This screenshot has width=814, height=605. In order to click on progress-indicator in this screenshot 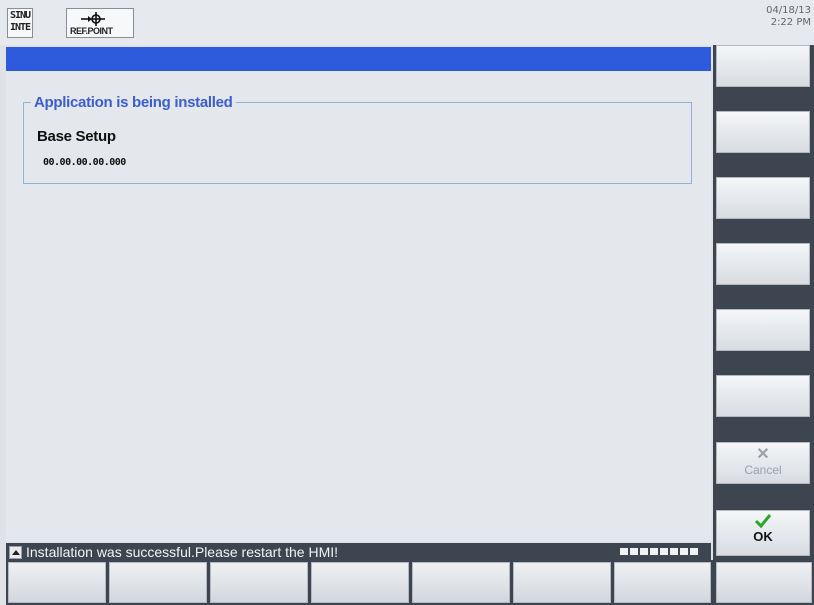, I will do `click(659, 551)`.